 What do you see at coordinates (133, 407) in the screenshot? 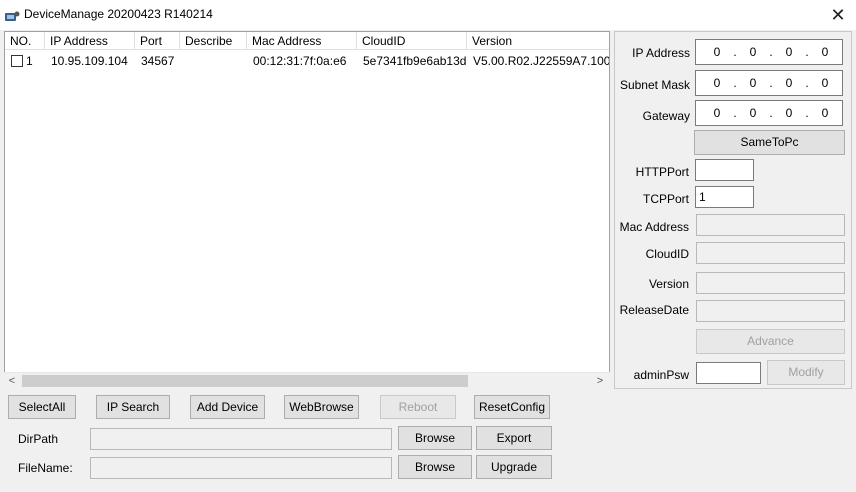
I see `ip-search-button: IP Search` at bounding box center [133, 407].